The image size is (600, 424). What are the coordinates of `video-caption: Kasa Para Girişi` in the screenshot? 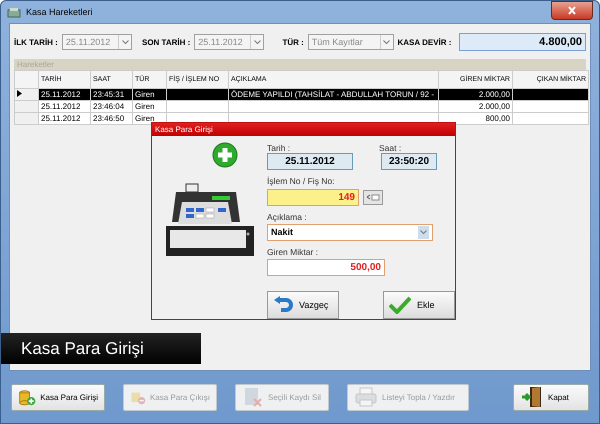 It's located at (101, 348).